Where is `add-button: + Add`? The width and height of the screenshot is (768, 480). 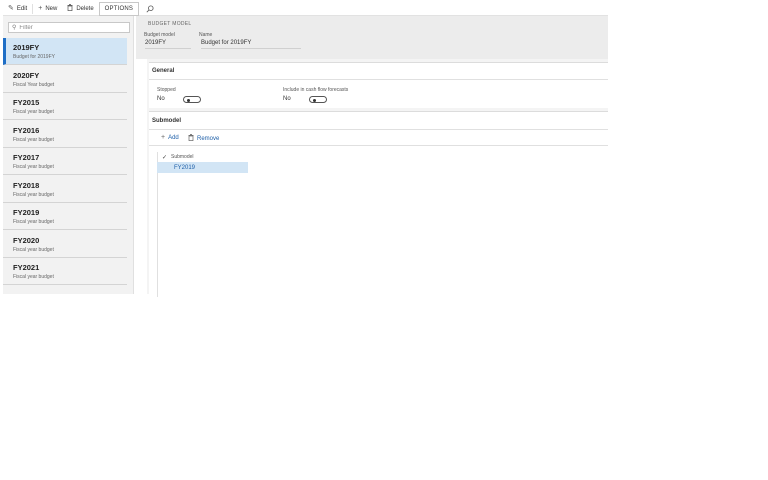
add-button: + Add is located at coordinates (170, 137).